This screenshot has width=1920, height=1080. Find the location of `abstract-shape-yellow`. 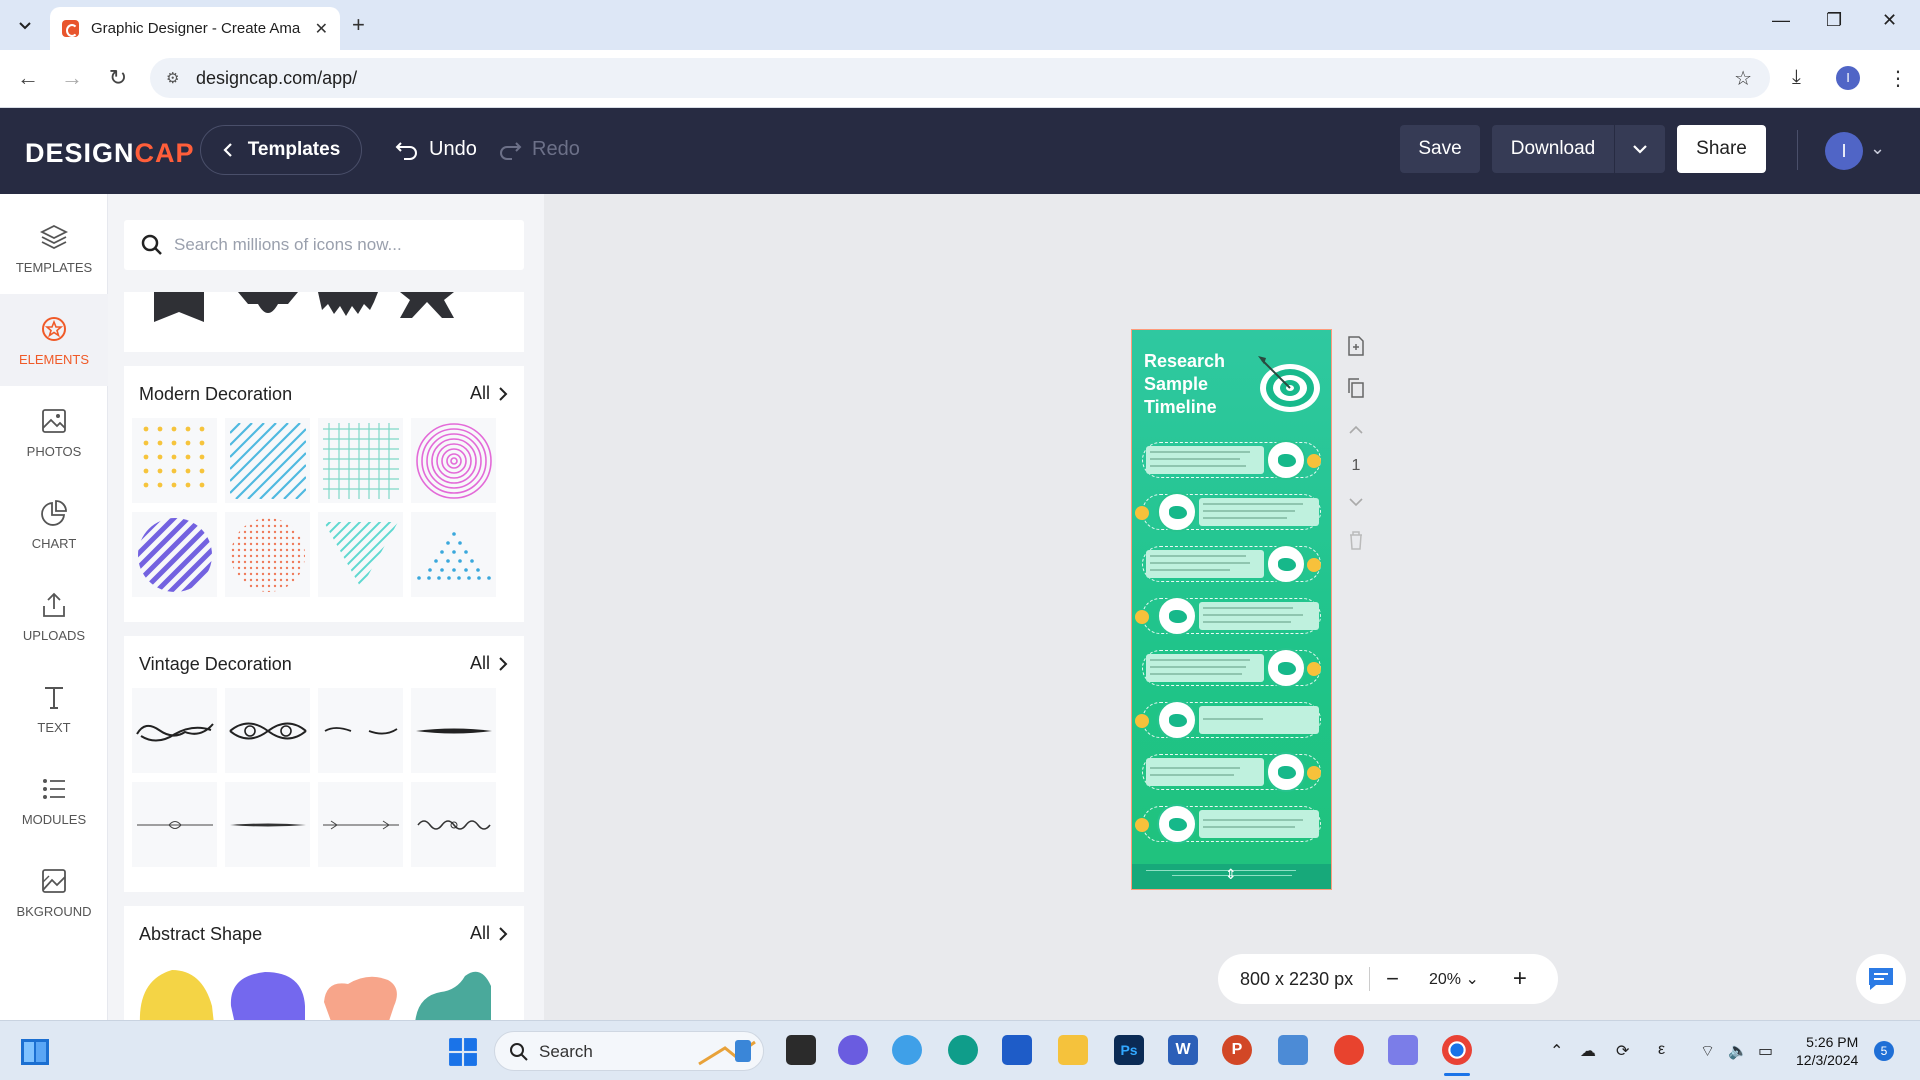

abstract-shape-yellow is located at coordinates (174, 993).